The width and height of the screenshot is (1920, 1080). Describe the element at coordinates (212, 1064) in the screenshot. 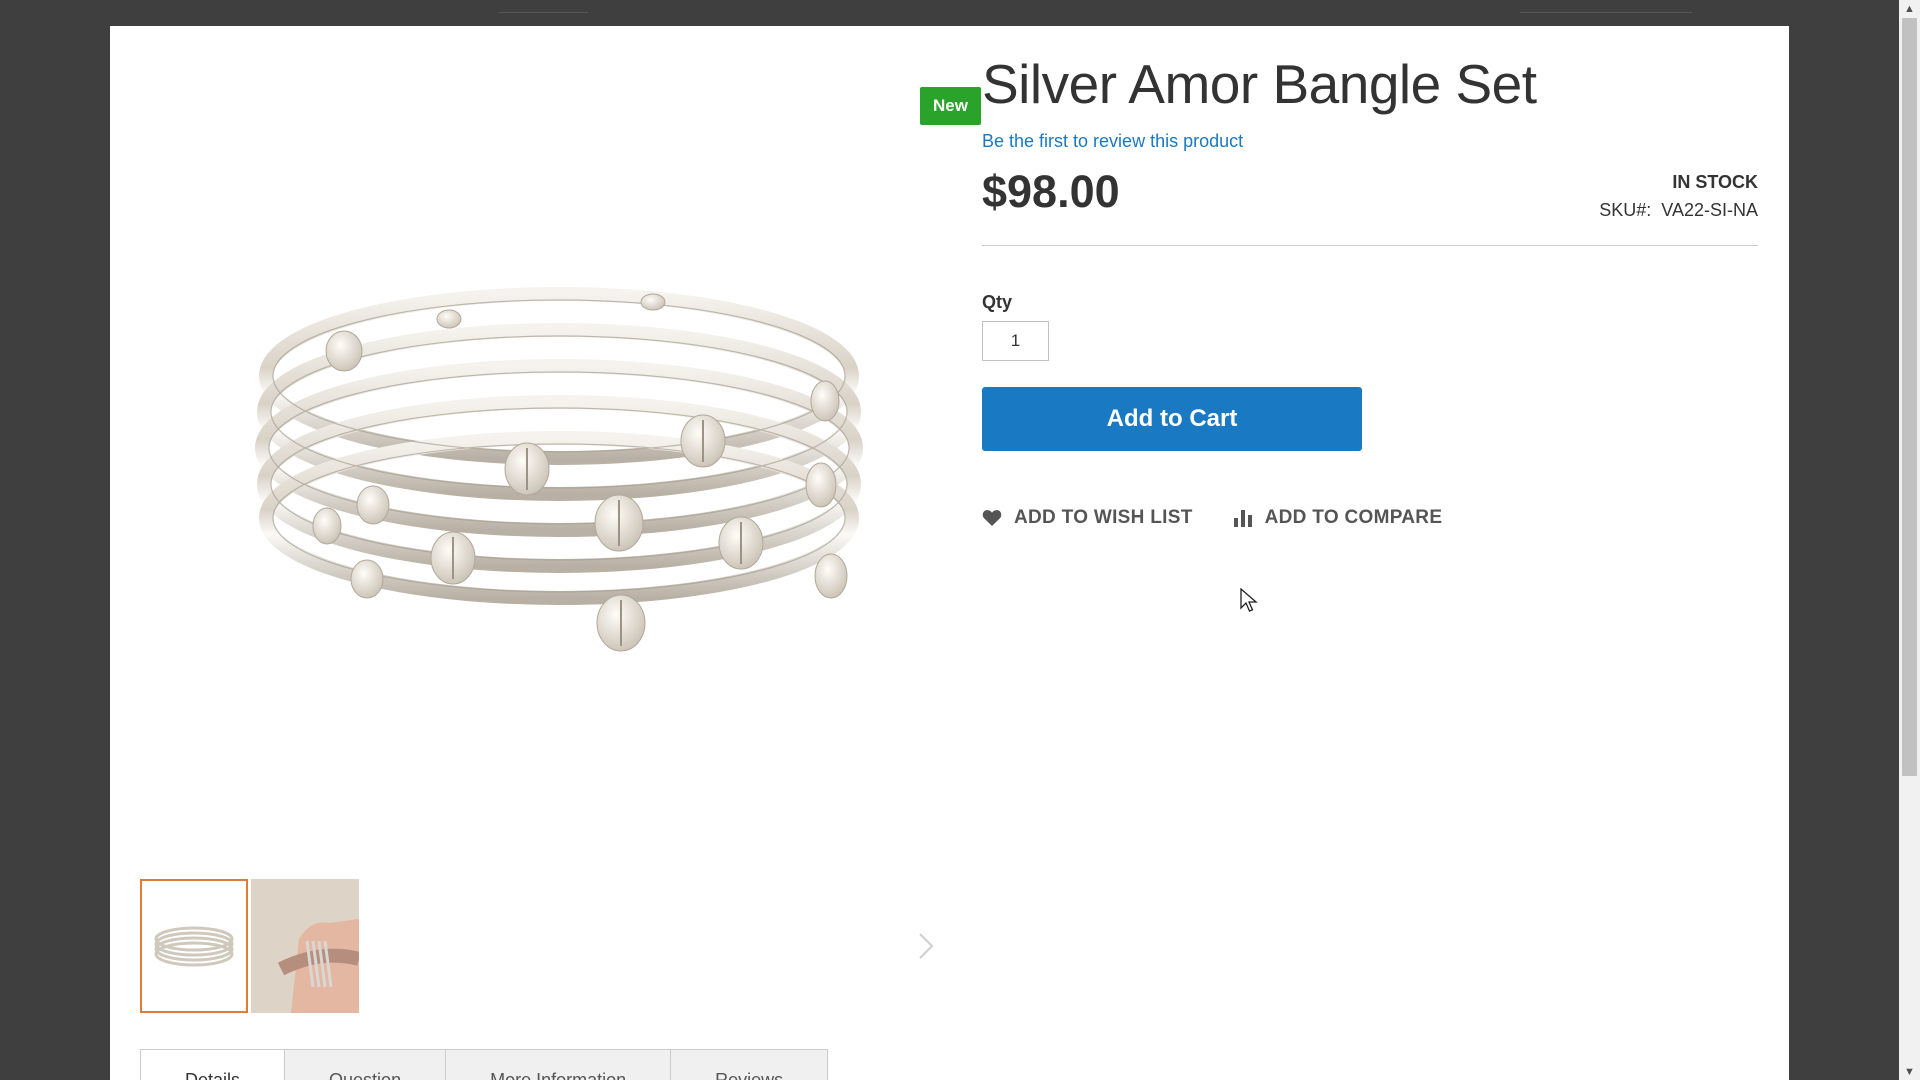

I see `tab-details: Details` at that location.